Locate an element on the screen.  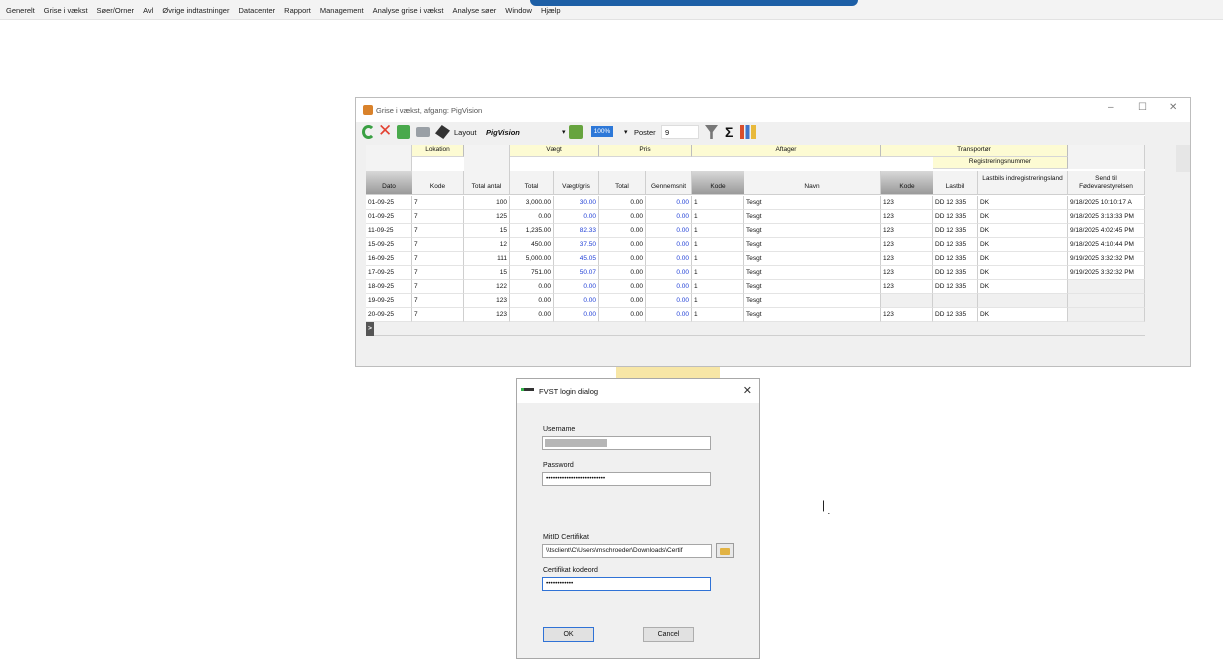
browse-button is located at coordinates (725, 550).